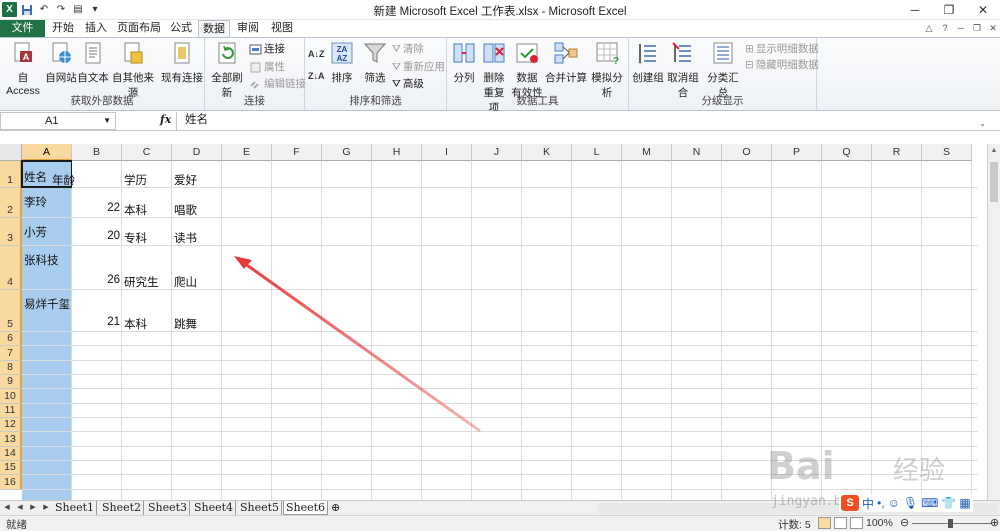 The height and width of the screenshot is (531, 1000). I want to click on from-text-button: 自文本, so click(93, 62).